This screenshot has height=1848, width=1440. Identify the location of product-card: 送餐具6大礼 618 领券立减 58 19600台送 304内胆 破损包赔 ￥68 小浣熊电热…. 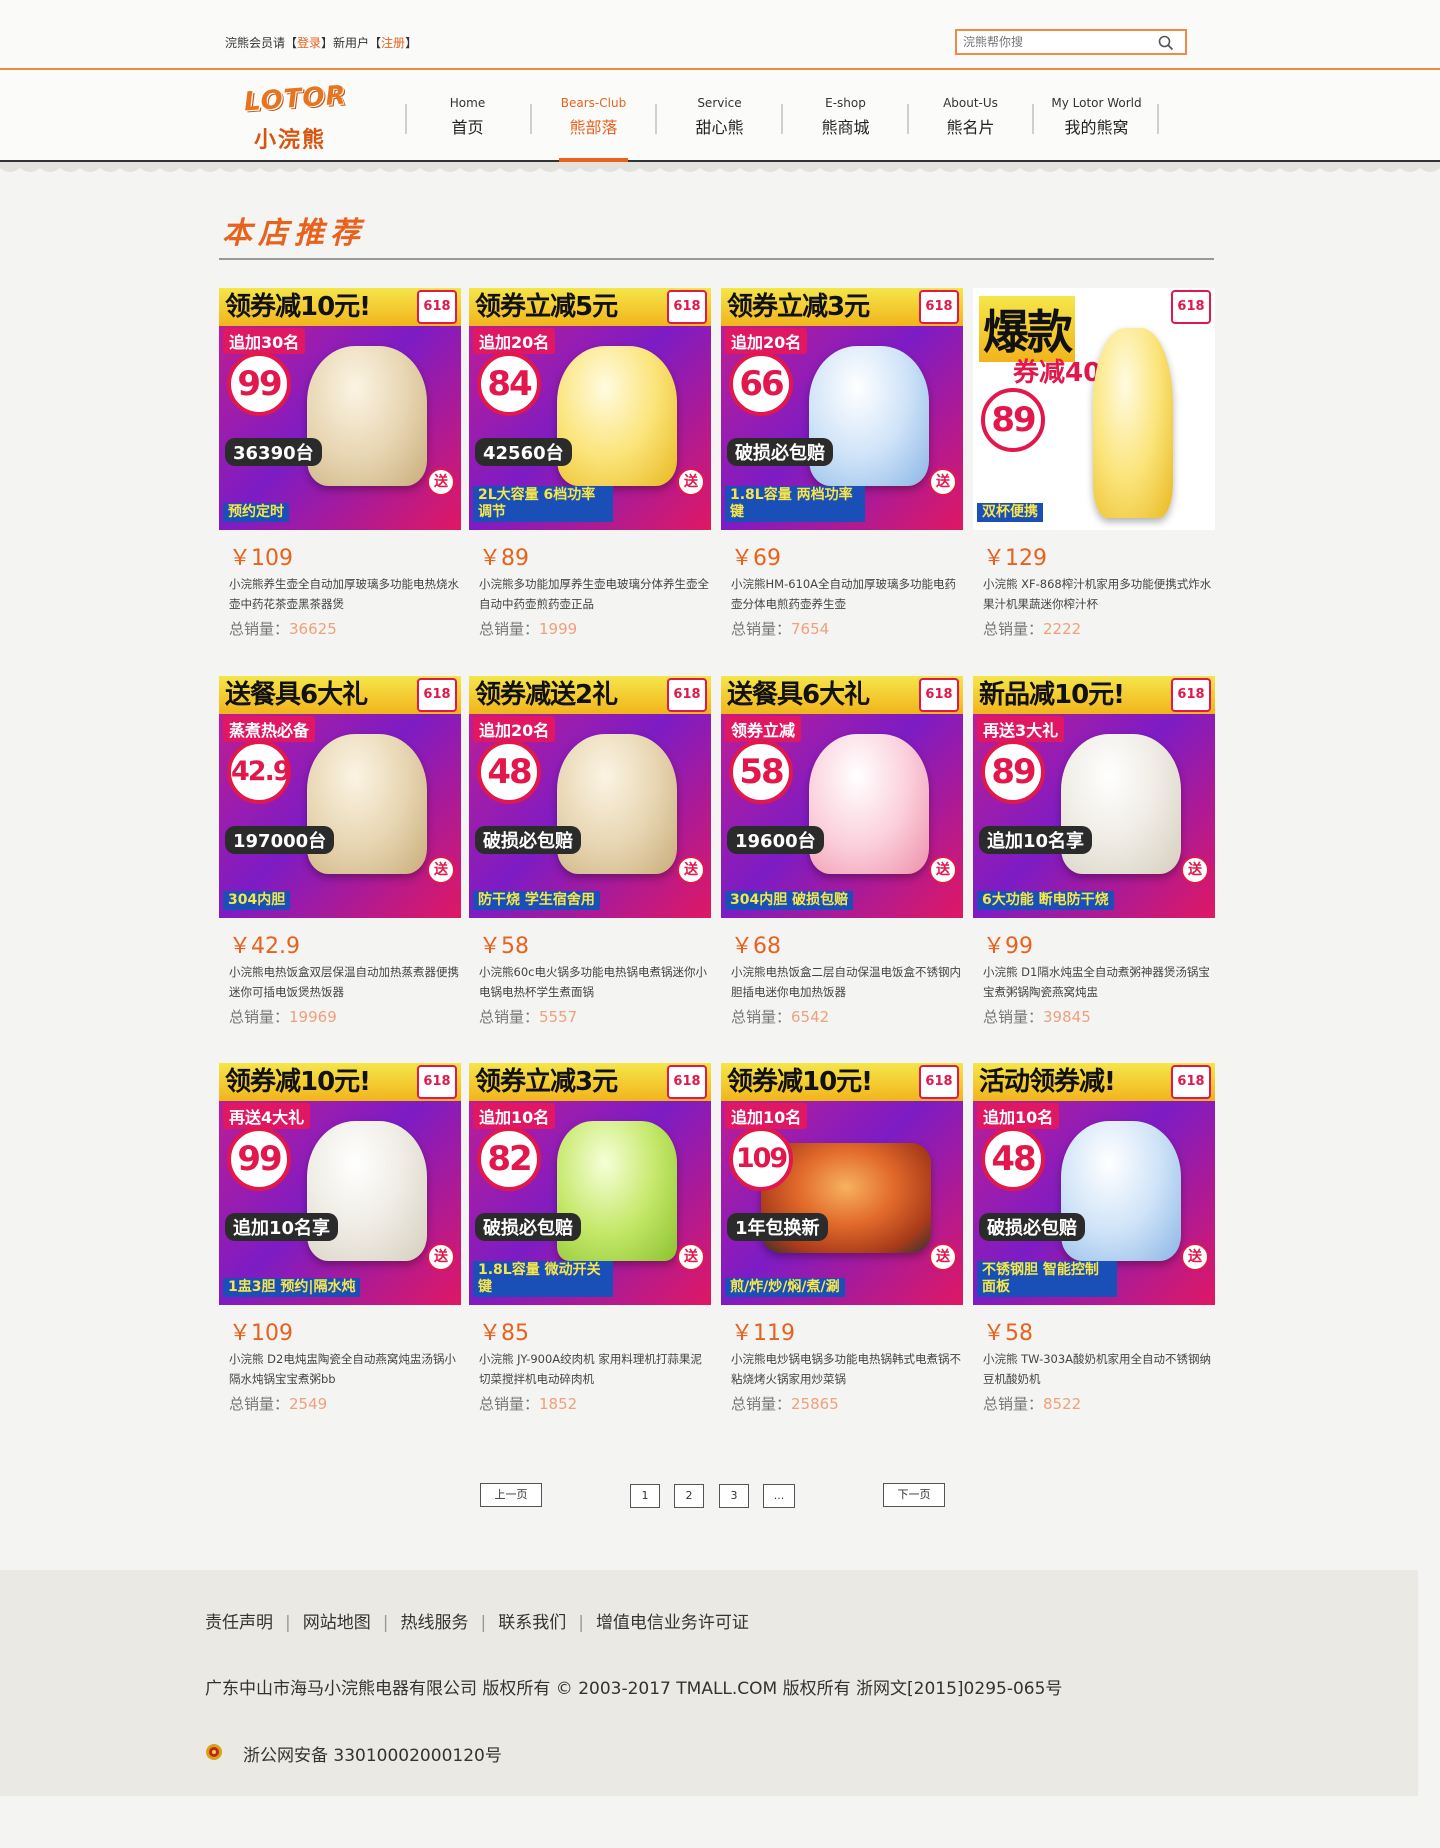
(842, 856).